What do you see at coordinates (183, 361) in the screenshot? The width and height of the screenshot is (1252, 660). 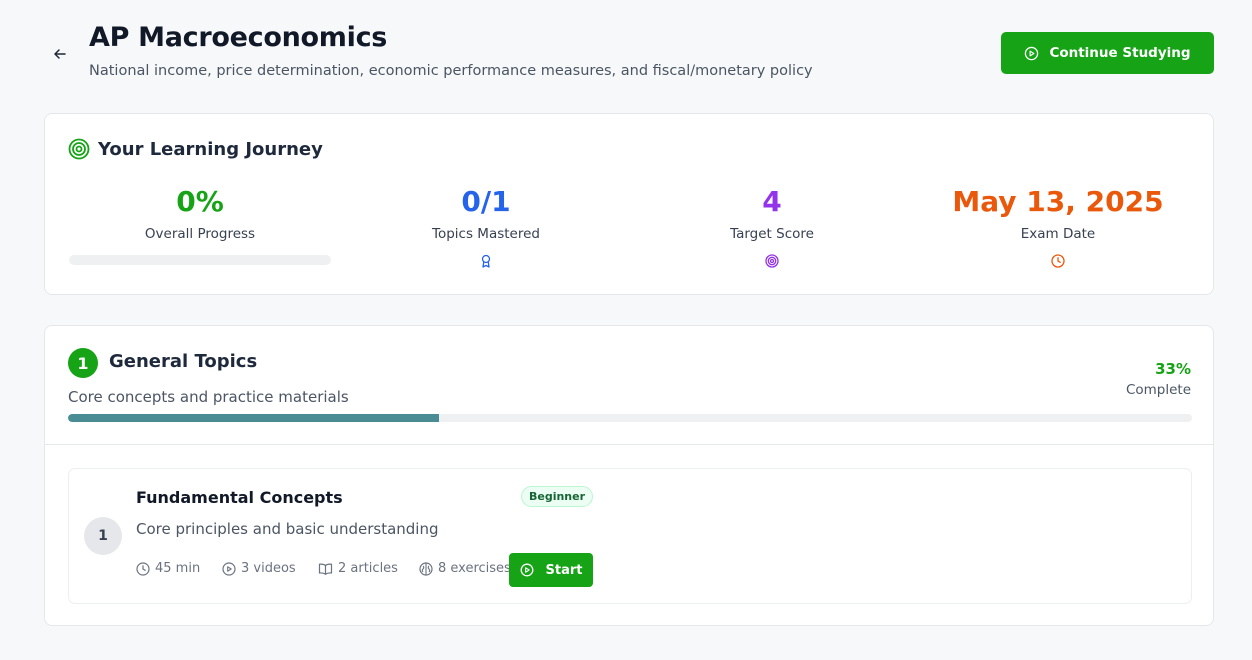 I see `section-title: General Topics` at bounding box center [183, 361].